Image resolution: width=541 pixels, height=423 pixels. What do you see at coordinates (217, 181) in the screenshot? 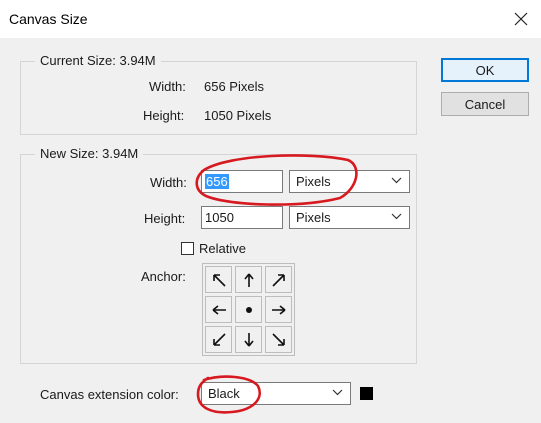
I see `new-width-value: 656` at bounding box center [217, 181].